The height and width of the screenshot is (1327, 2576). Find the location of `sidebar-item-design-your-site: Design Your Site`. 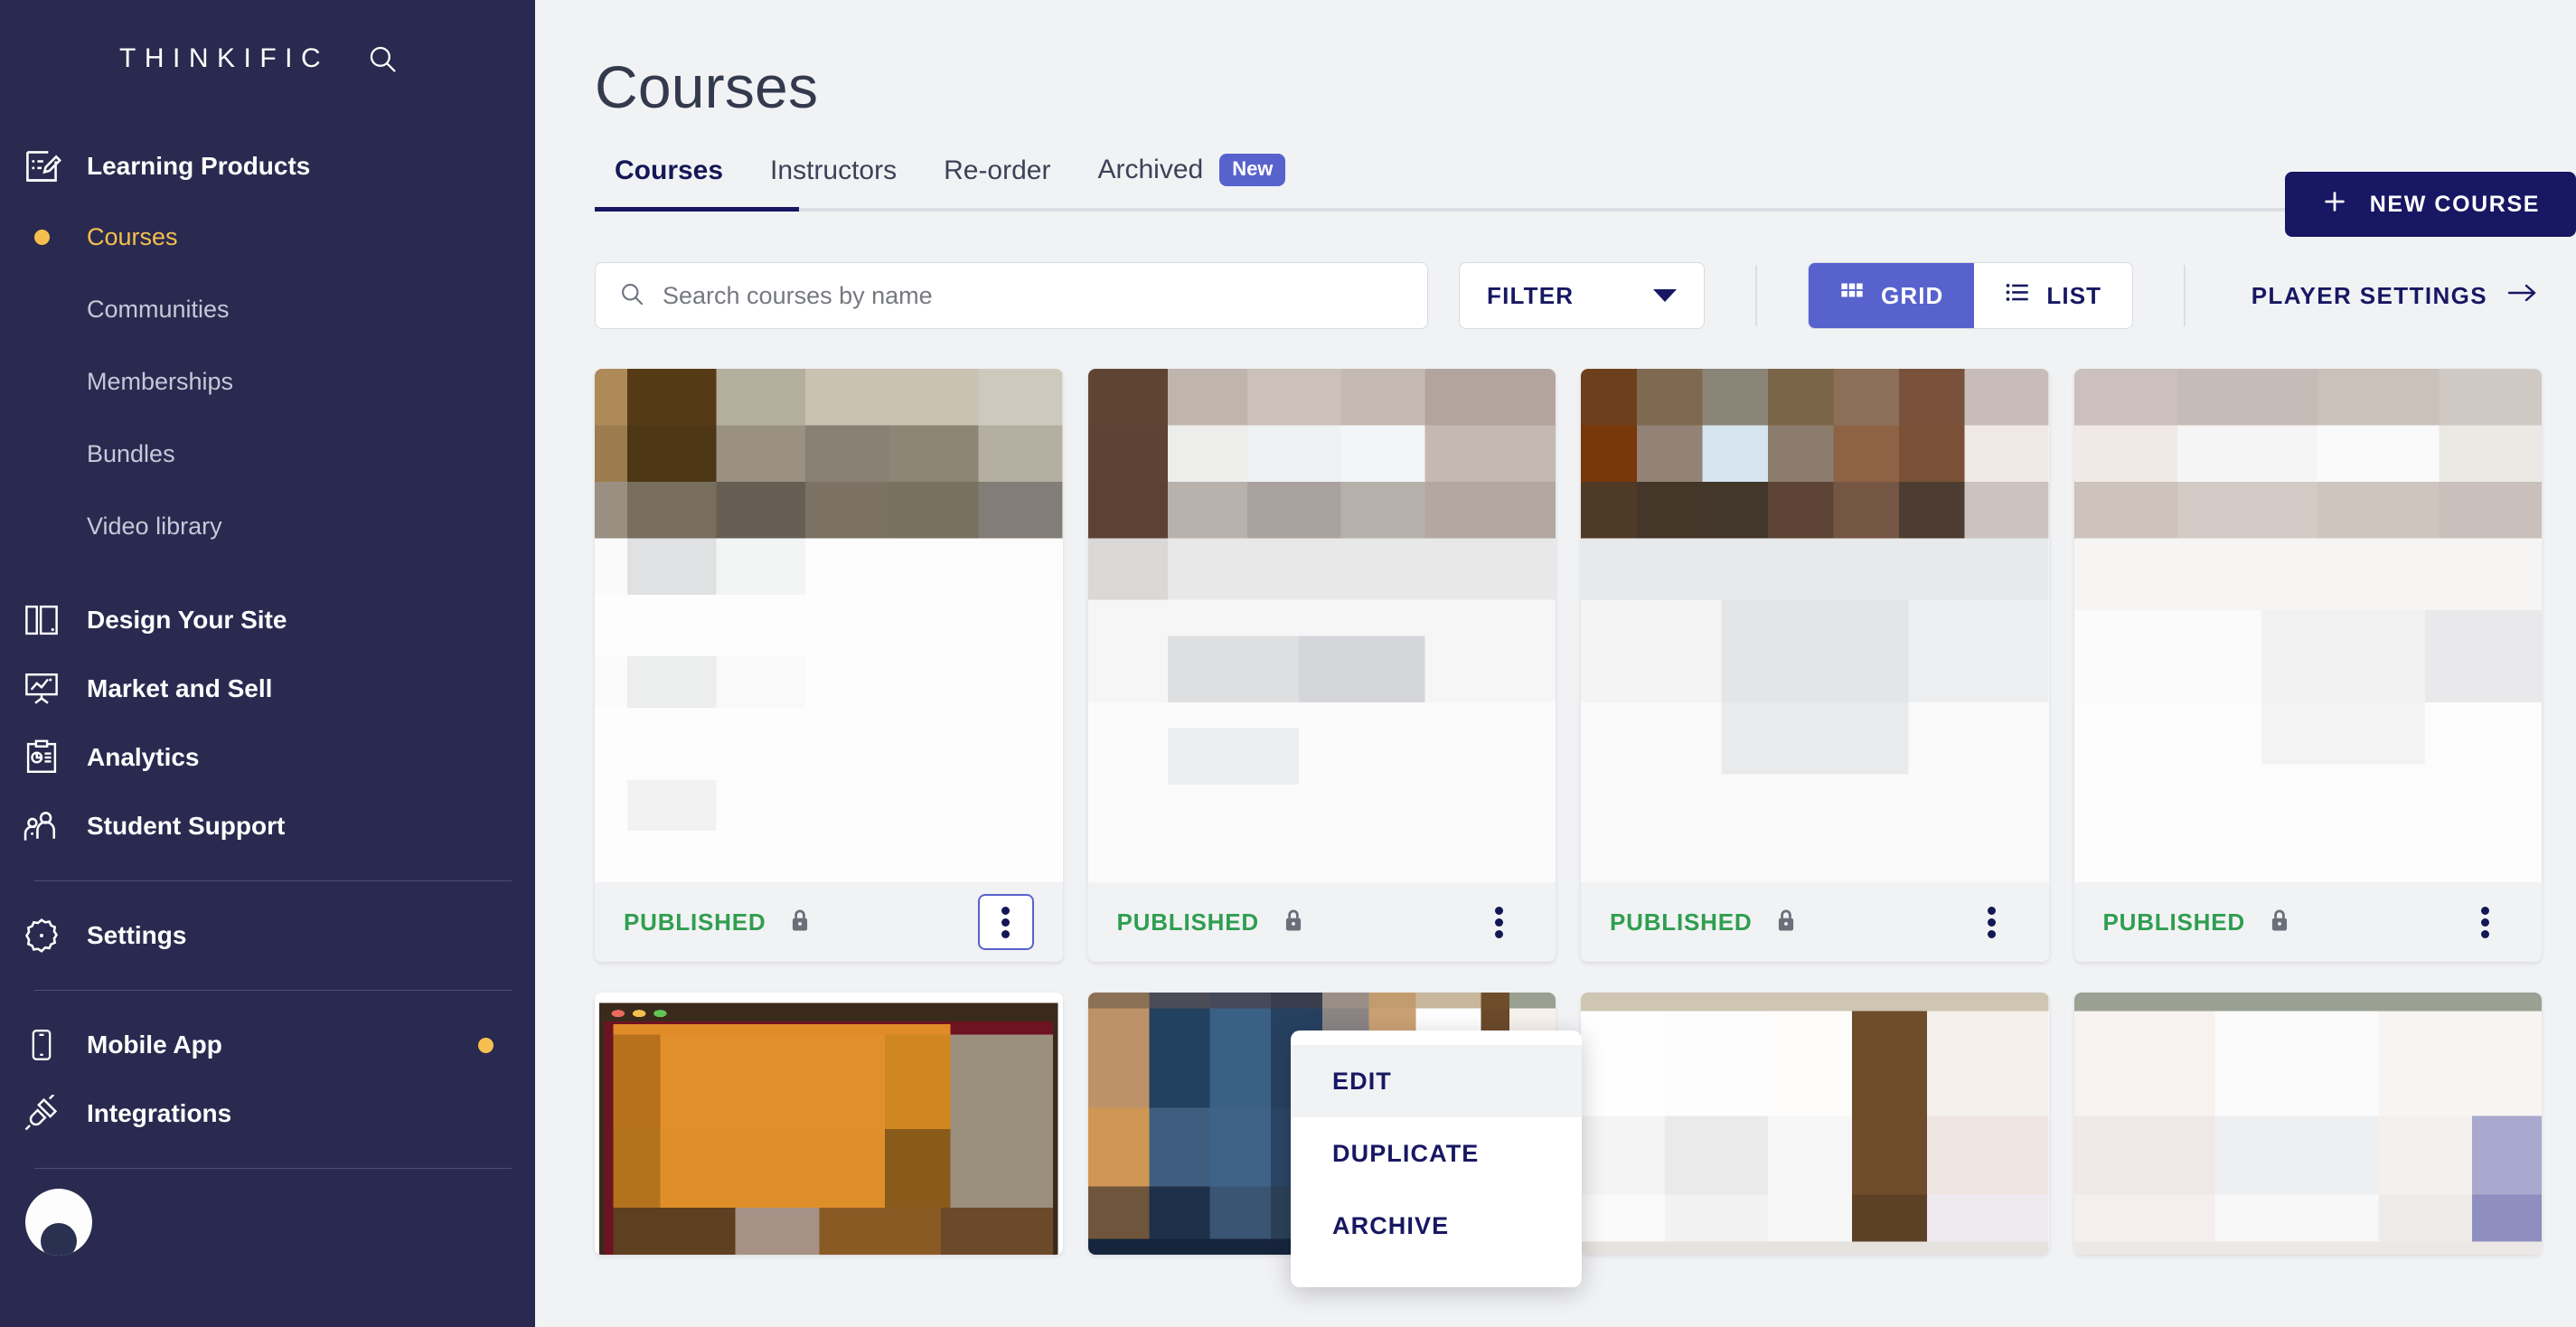

sidebar-item-design-your-site: Design Your Site is located at coordinates (267, 620).